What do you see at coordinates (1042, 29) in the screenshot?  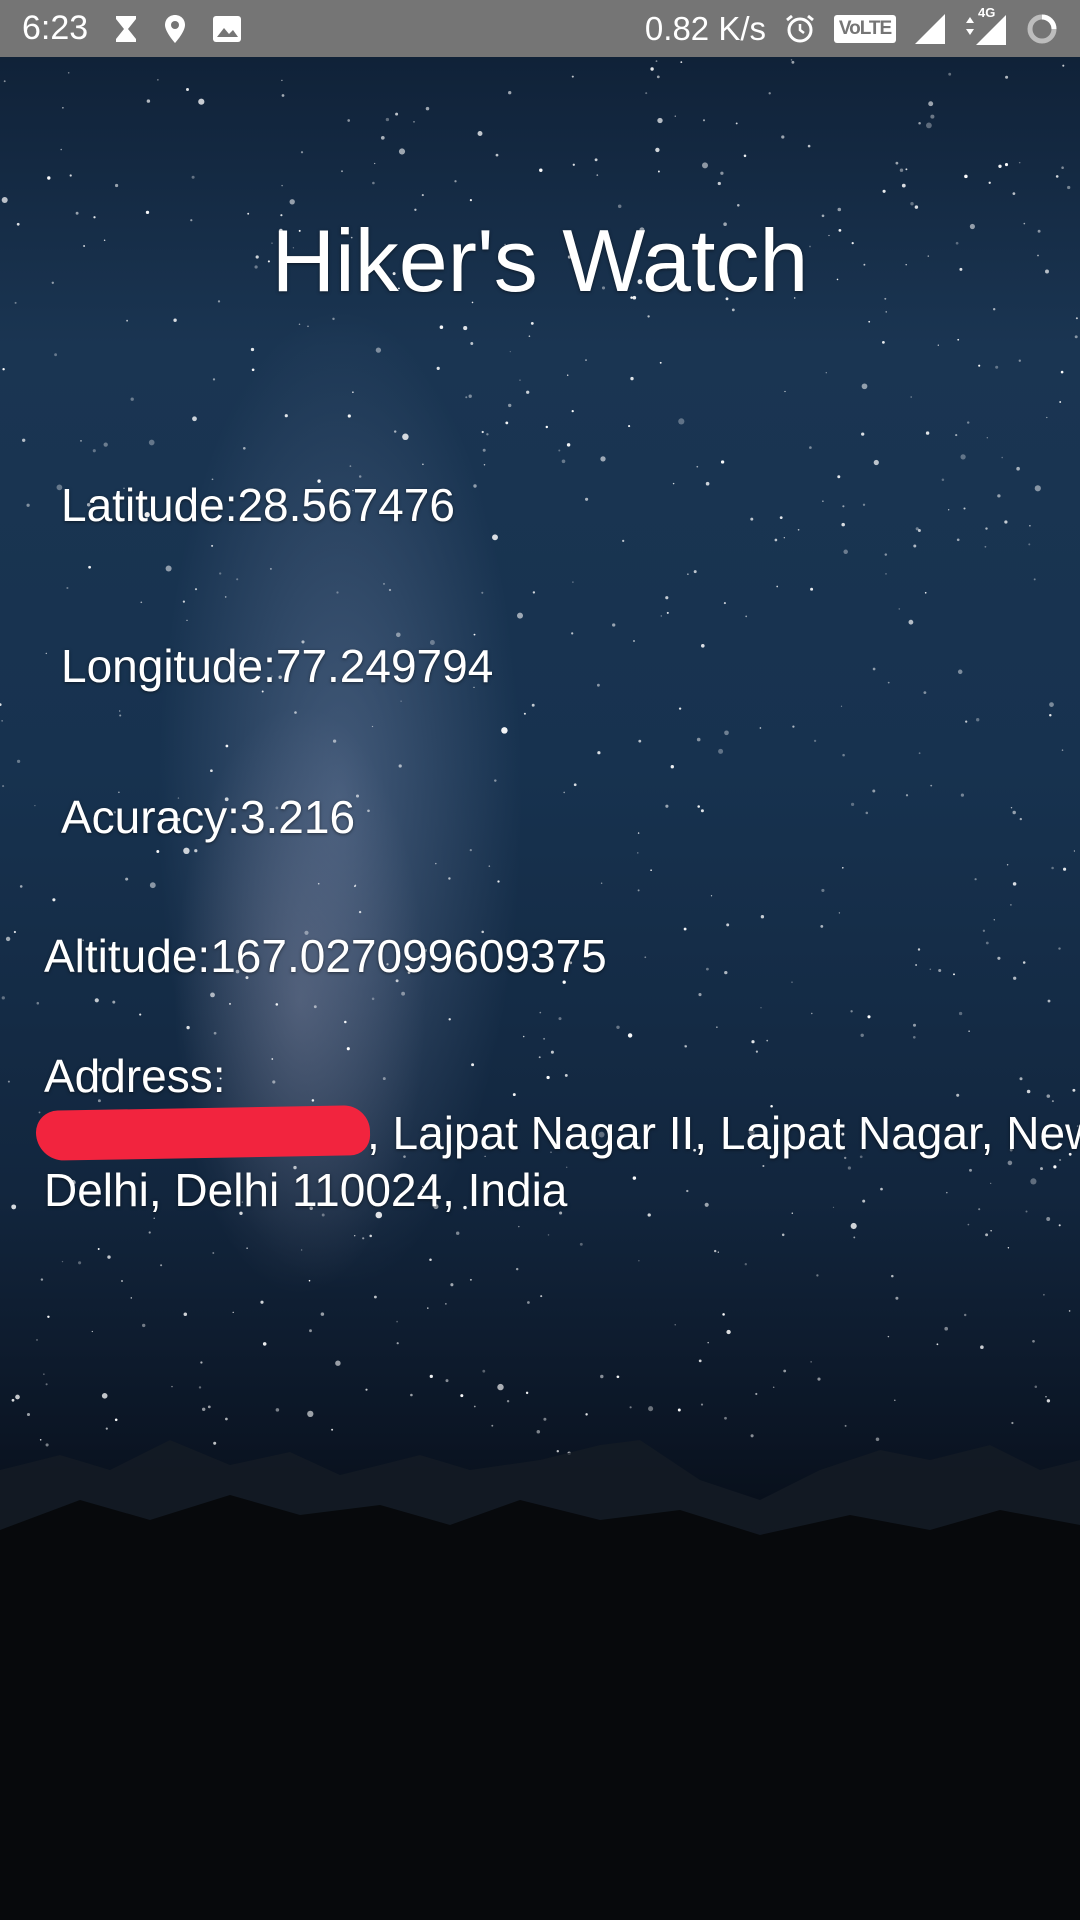 I see `battery-icon` at bounding box center [1042, 29].